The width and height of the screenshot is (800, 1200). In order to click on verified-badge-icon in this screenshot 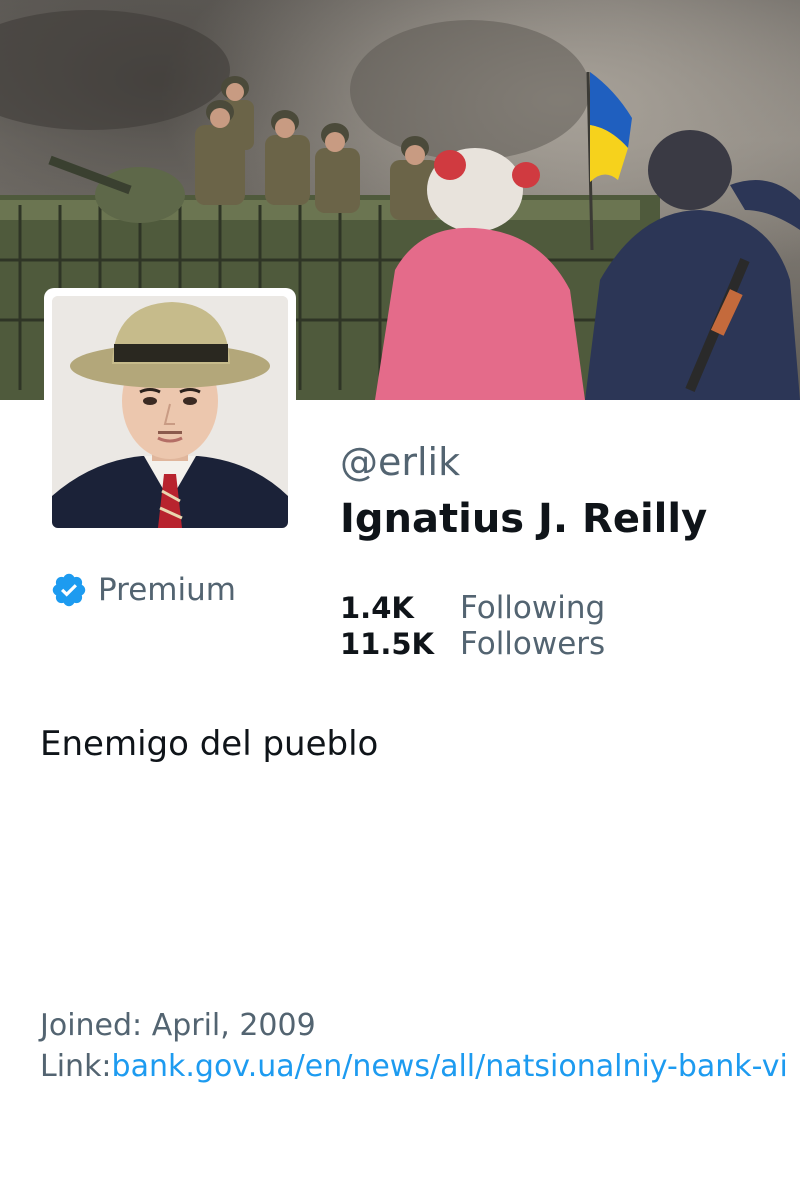, I will do `click(69, 590)`.